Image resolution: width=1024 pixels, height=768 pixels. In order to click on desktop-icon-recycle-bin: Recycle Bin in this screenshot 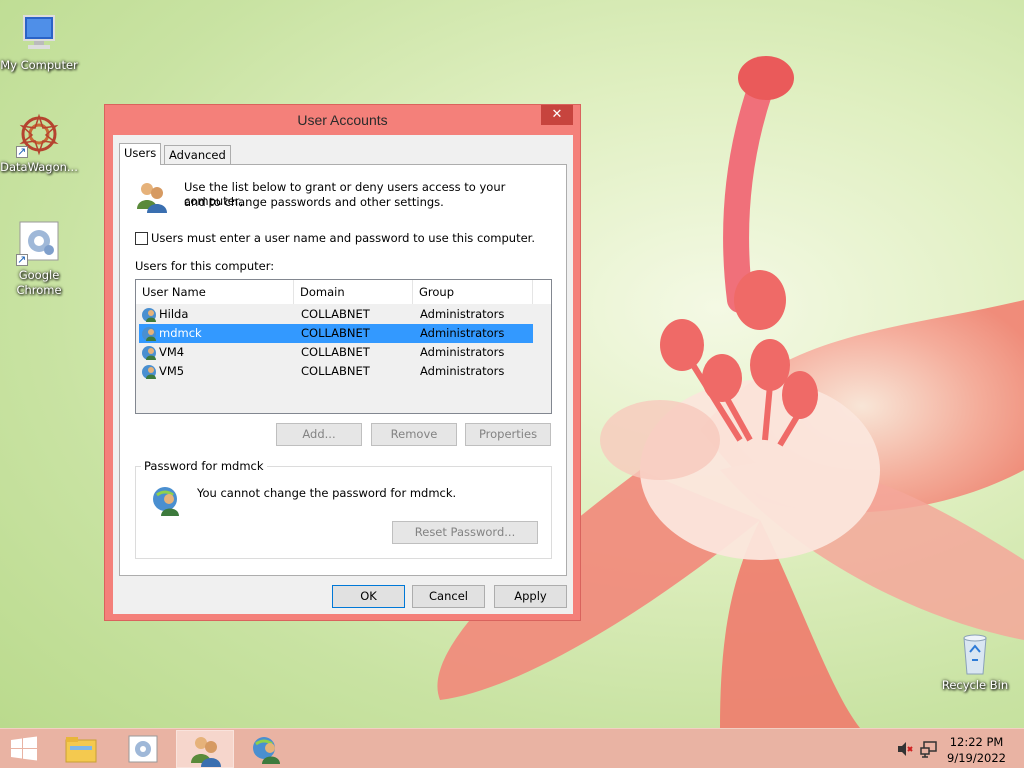, I will do `click(975, 661)`.